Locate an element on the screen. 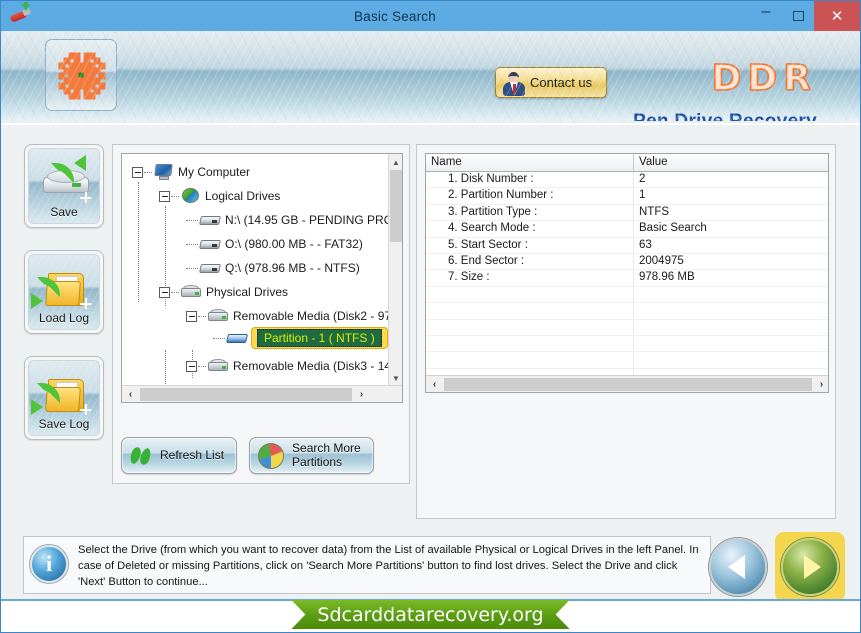  app-logo-tile is located at coordinates (81, 75).